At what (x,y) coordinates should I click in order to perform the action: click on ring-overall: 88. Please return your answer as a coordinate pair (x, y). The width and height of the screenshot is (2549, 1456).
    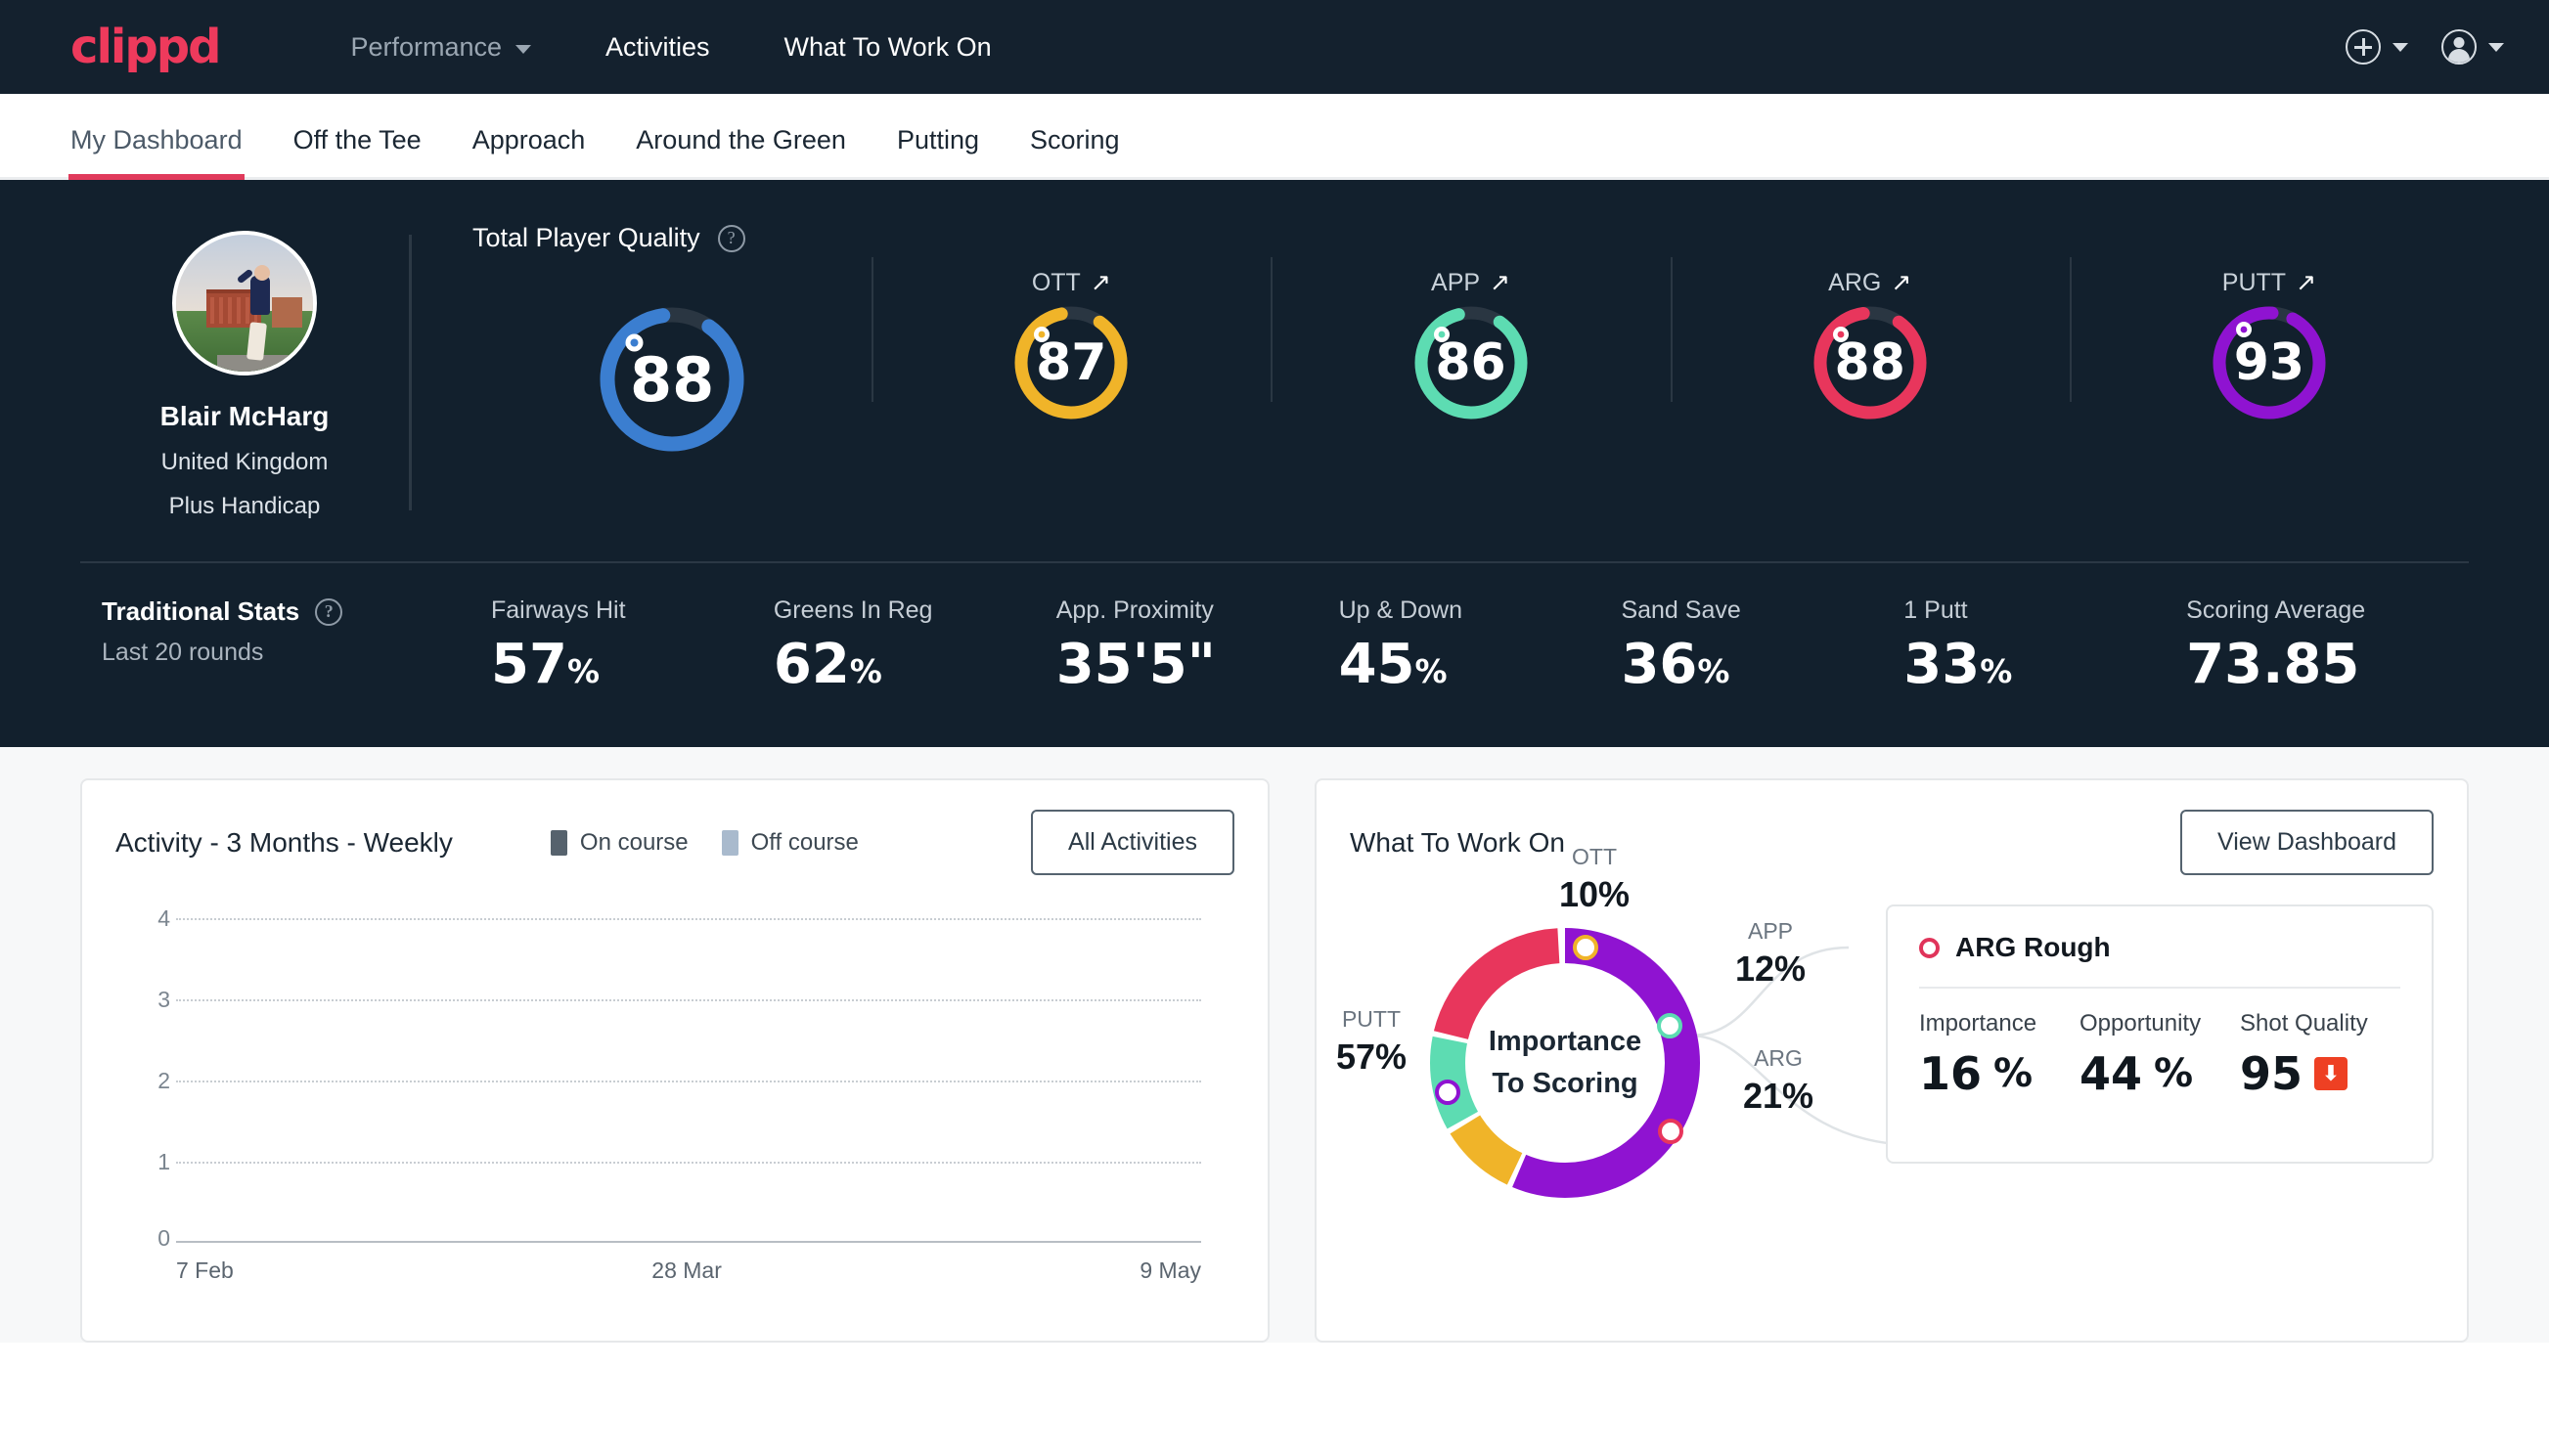
    Looking at the image, I should click on (672, 360).